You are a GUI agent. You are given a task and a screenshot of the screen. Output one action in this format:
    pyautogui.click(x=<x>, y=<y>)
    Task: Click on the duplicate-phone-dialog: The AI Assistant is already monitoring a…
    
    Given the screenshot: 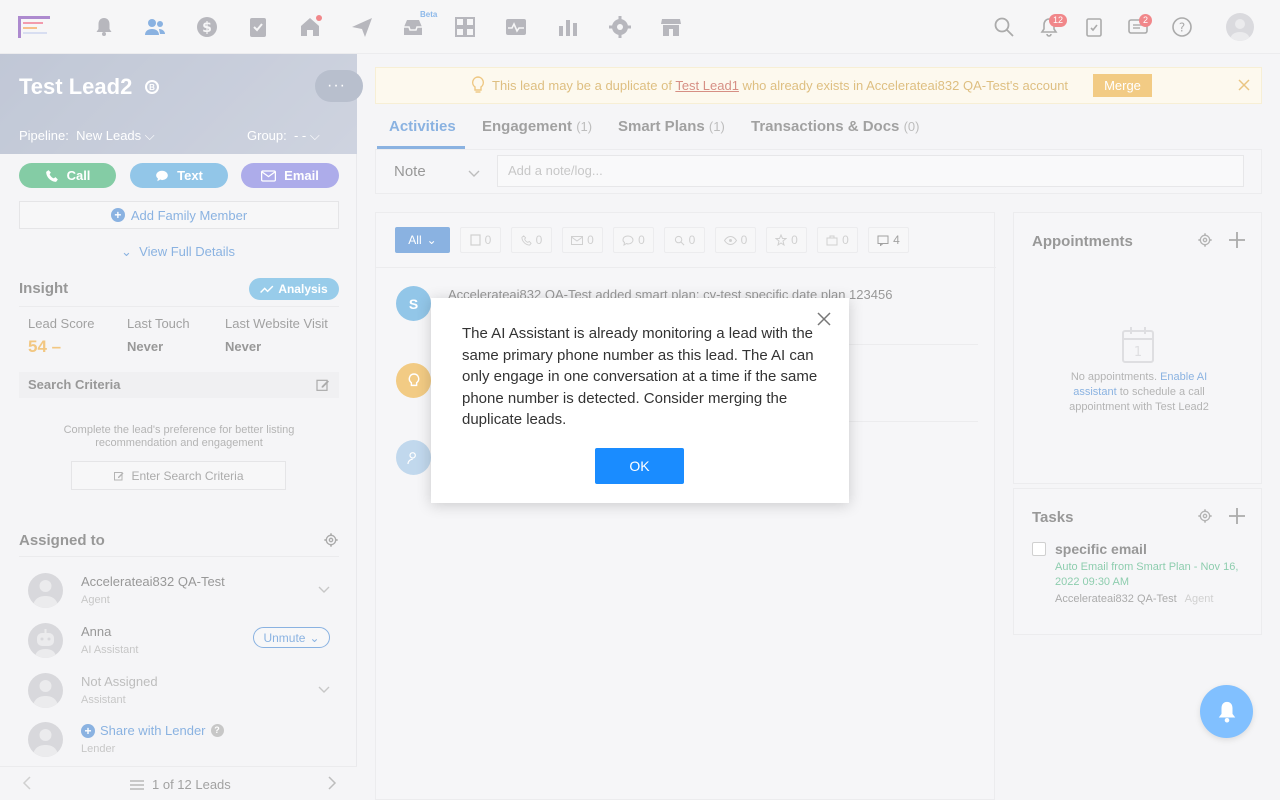 What is the action you would take?
    pyautogui.click(x=640, y=400)
    